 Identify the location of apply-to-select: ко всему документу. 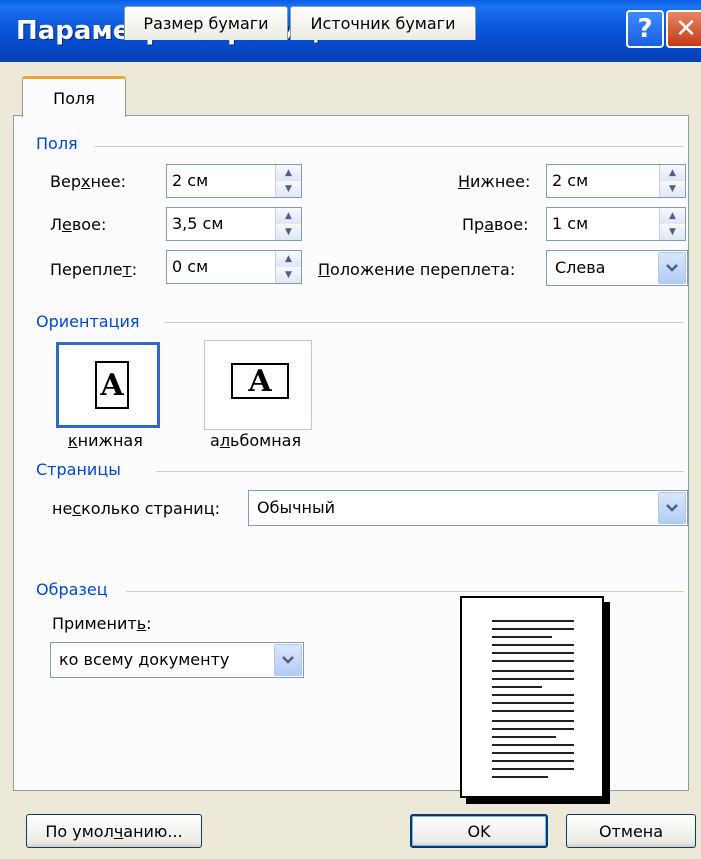
(177, 660).